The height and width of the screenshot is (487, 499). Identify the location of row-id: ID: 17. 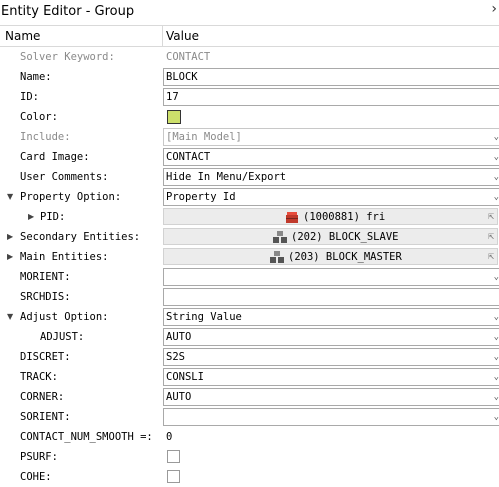
(249, 97).